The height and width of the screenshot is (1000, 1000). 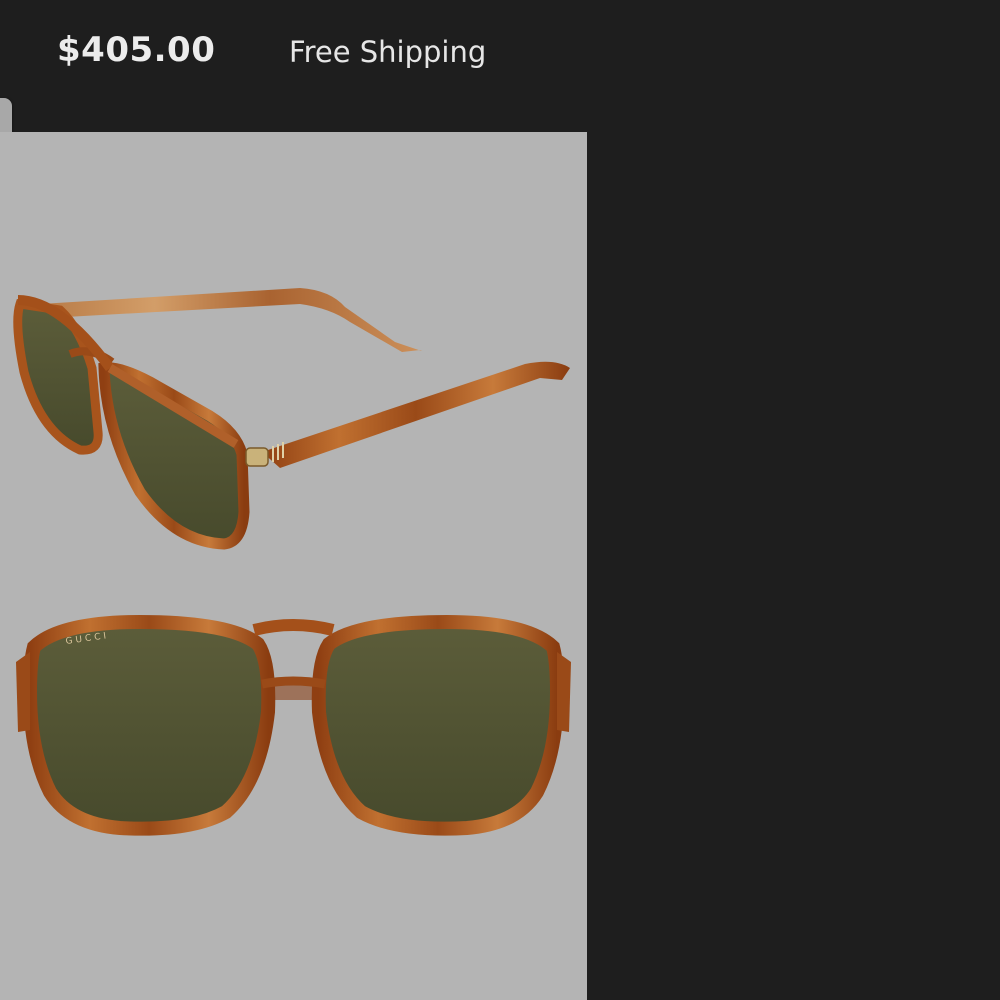 I want to click on shipping-label: Free Shipping, so click(x=388, y=52).